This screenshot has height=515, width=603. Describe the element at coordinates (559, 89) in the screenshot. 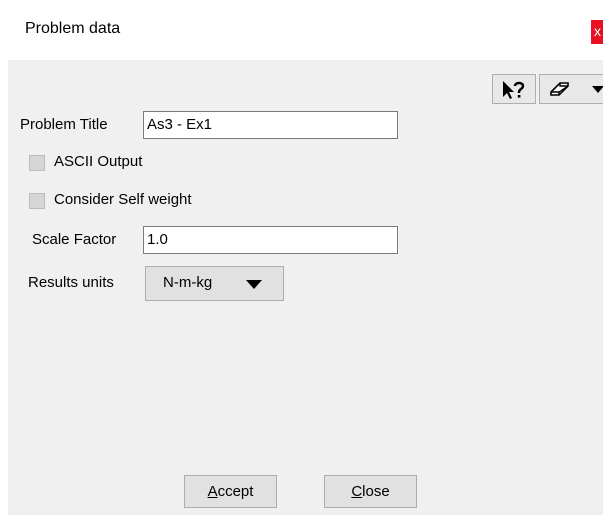

I see `eraser-icon` at that location.